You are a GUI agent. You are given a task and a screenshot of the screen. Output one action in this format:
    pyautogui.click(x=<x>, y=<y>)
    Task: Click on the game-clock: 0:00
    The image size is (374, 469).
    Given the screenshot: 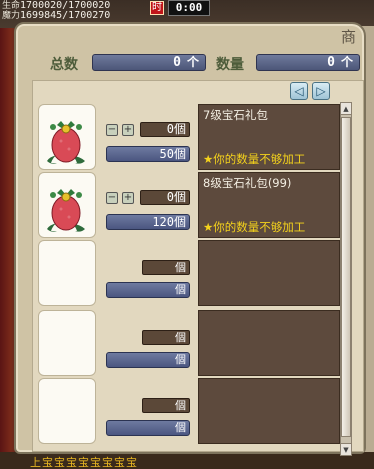 What is the action you would take?
    pyautogui.click(x=189, y=8)
    